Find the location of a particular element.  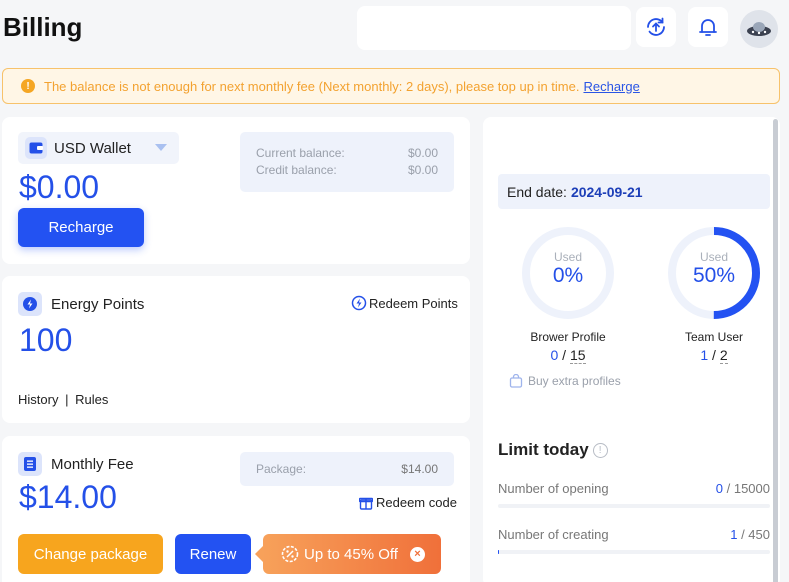

energy-points-label: Energy Points is located at coordinates (98, 304).